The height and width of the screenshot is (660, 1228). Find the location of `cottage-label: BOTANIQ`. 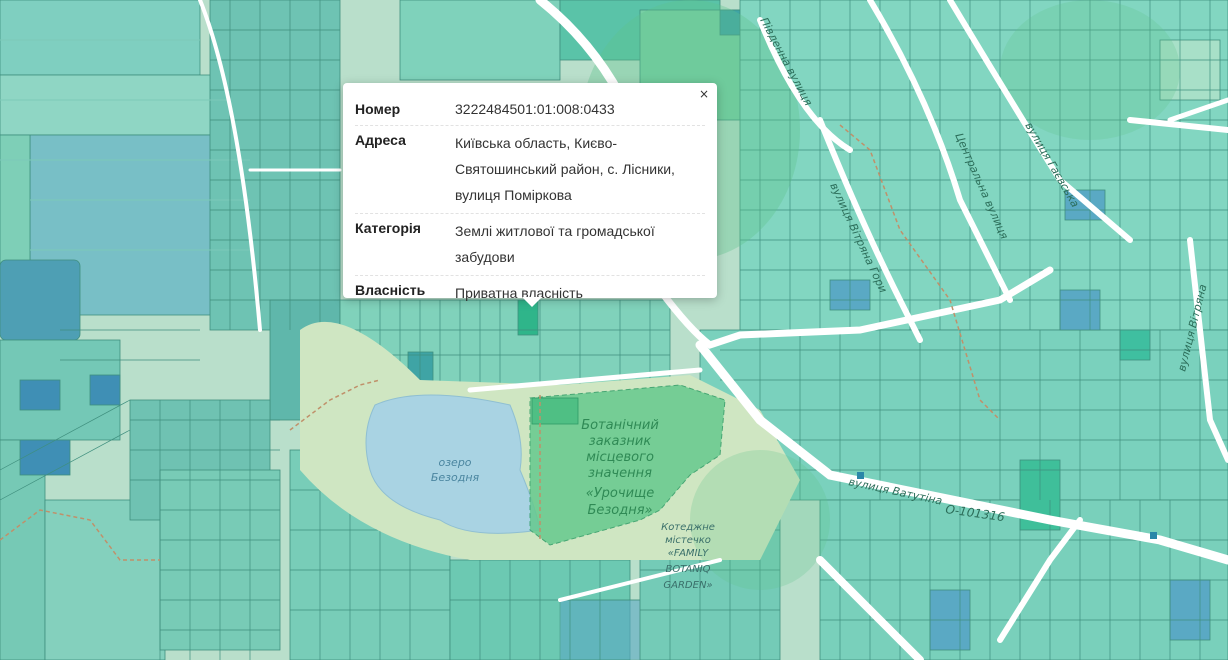

cottage-label: BOTANIQ is located at coordinates (687, 569).